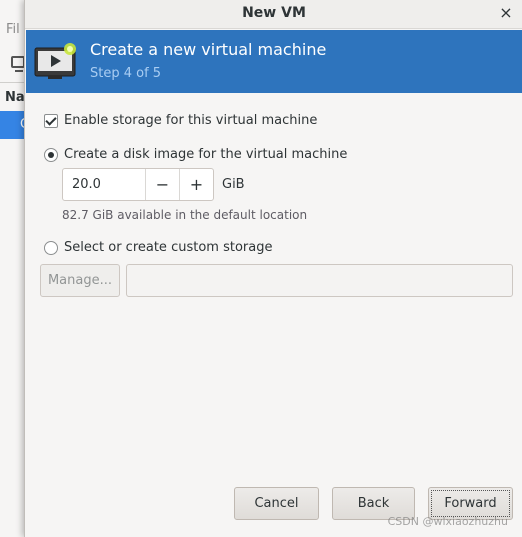  I want to click on cancel-button: Cancel, so click(276, 503).